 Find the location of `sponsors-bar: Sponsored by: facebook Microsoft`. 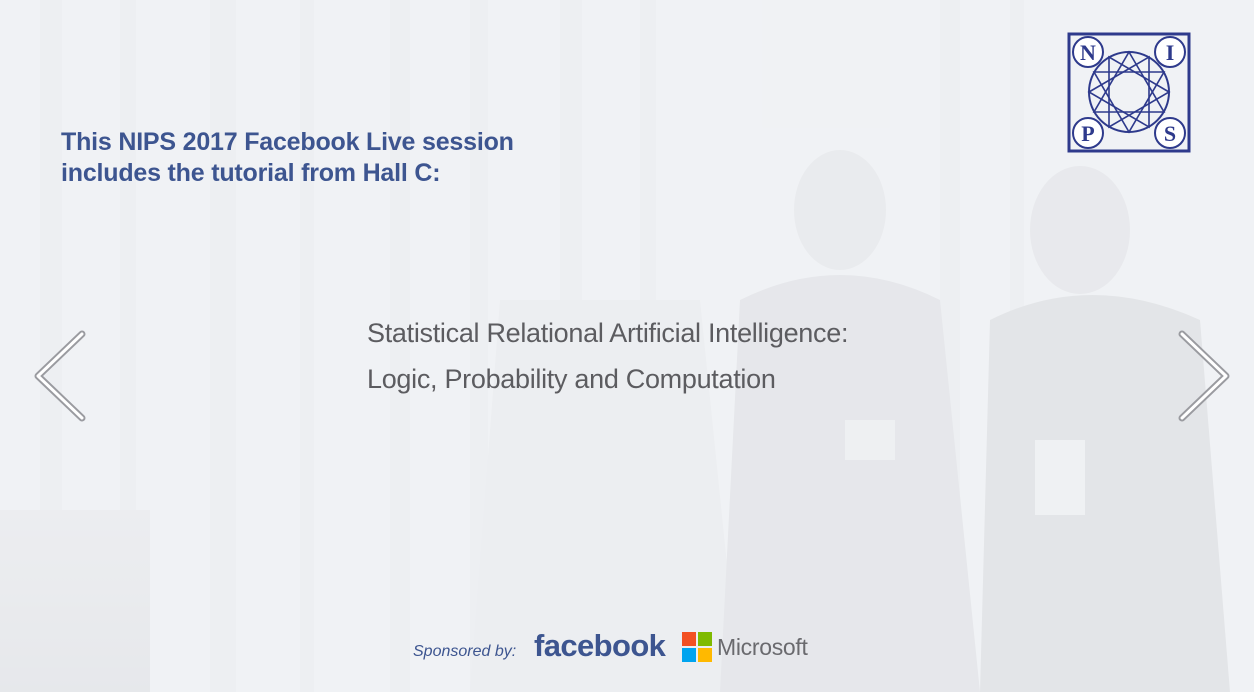

sponsors-bar: Sponsored by: facebook Microsoft is located at coordinates (623, 648).